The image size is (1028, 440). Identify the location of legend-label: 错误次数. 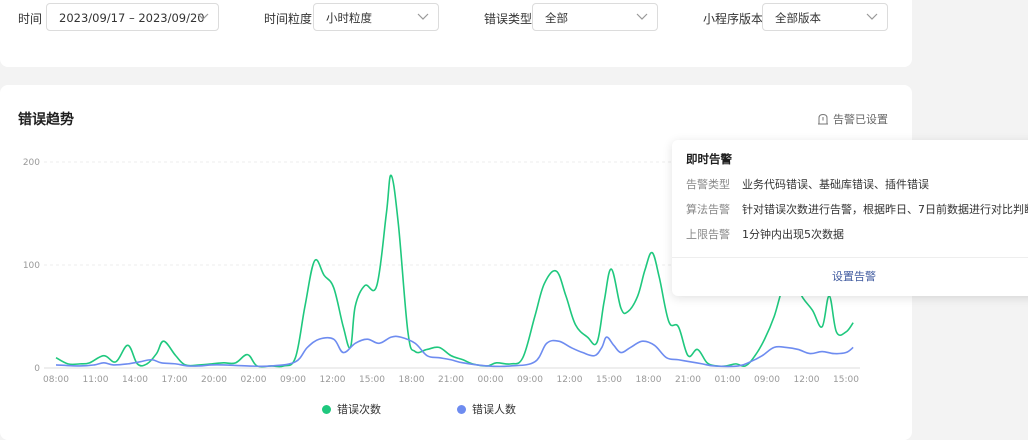
(359, 409).